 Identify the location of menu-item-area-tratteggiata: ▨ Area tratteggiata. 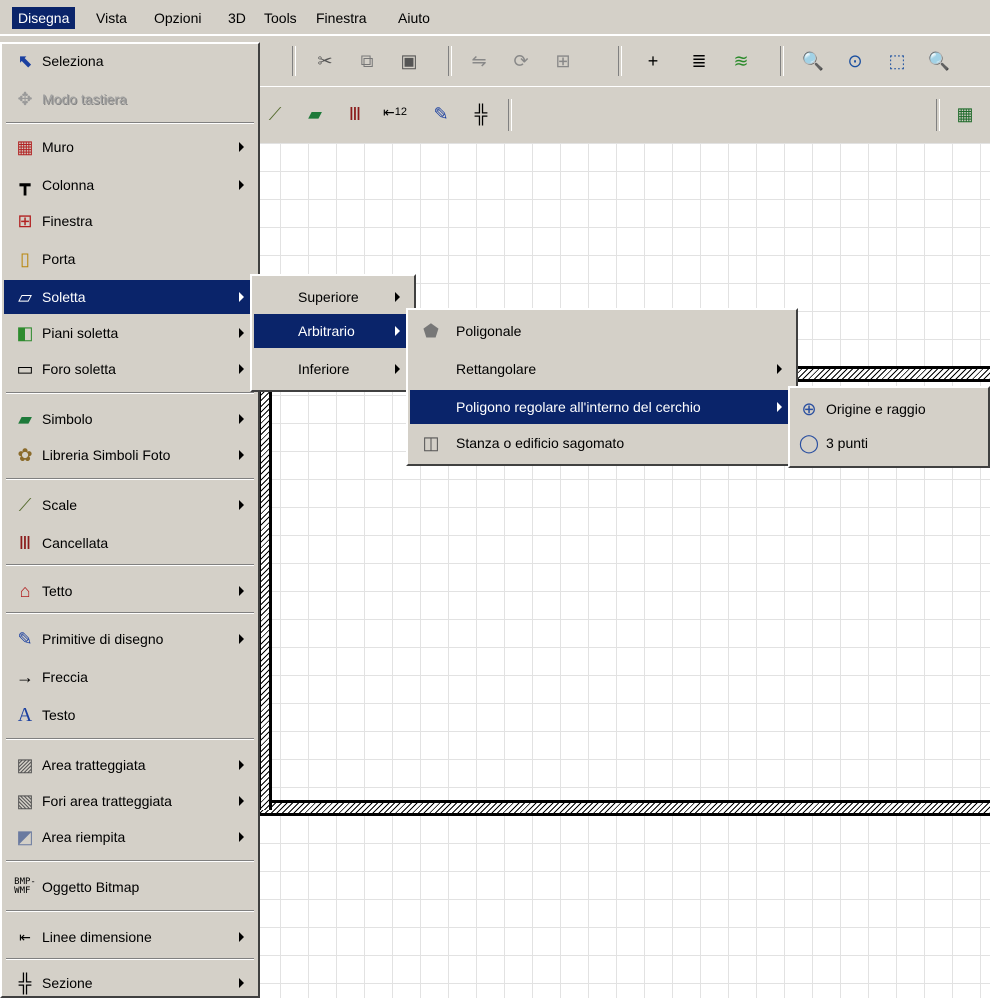
(130, 765).